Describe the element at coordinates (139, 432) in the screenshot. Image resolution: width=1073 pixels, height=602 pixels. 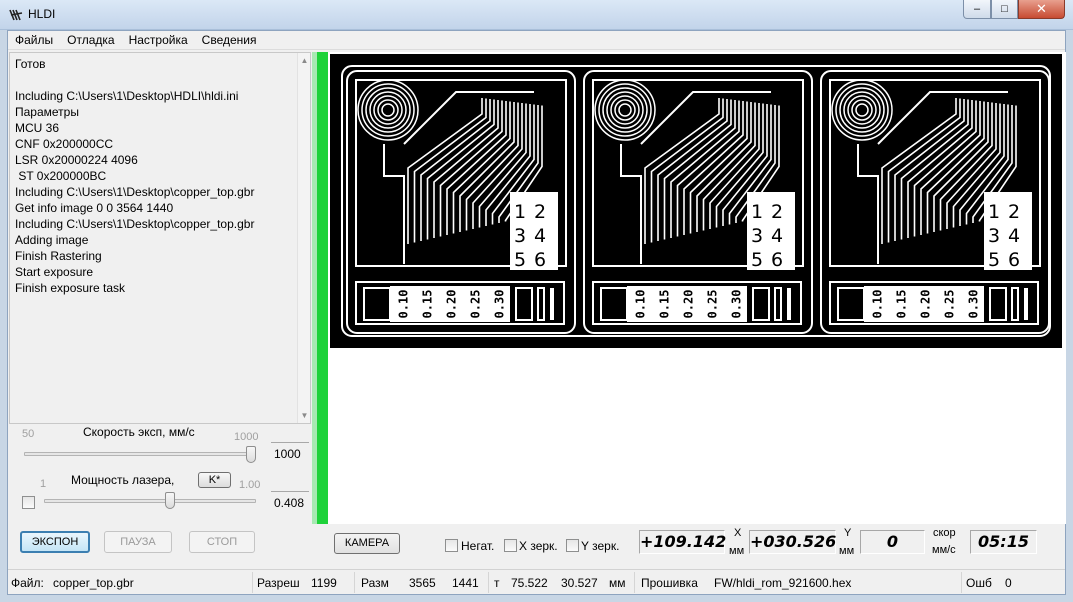
I see `speed-label: Скорость эксп, мм/с` at that location.